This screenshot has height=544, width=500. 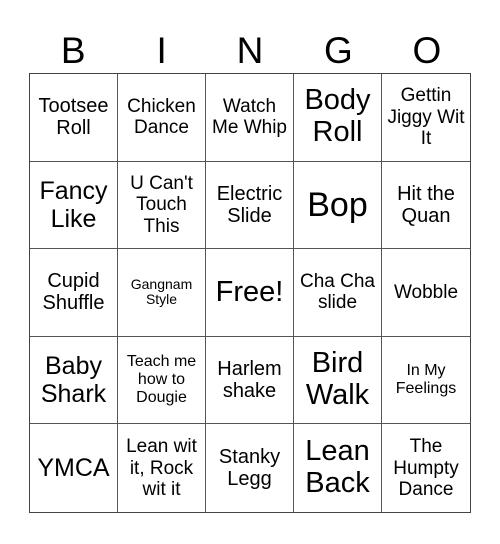 I want to click on free-space-cell: Free!, so click(x=250, y=293).